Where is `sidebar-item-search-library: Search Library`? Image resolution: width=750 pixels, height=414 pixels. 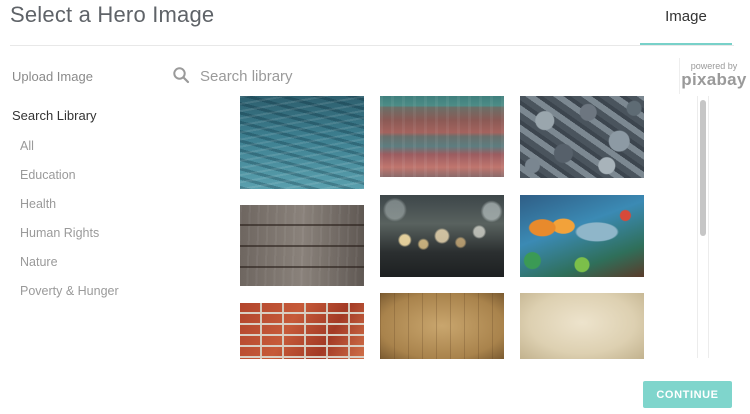
sidebar-item-search-library: Search Library is located at coordinates (54, 115).